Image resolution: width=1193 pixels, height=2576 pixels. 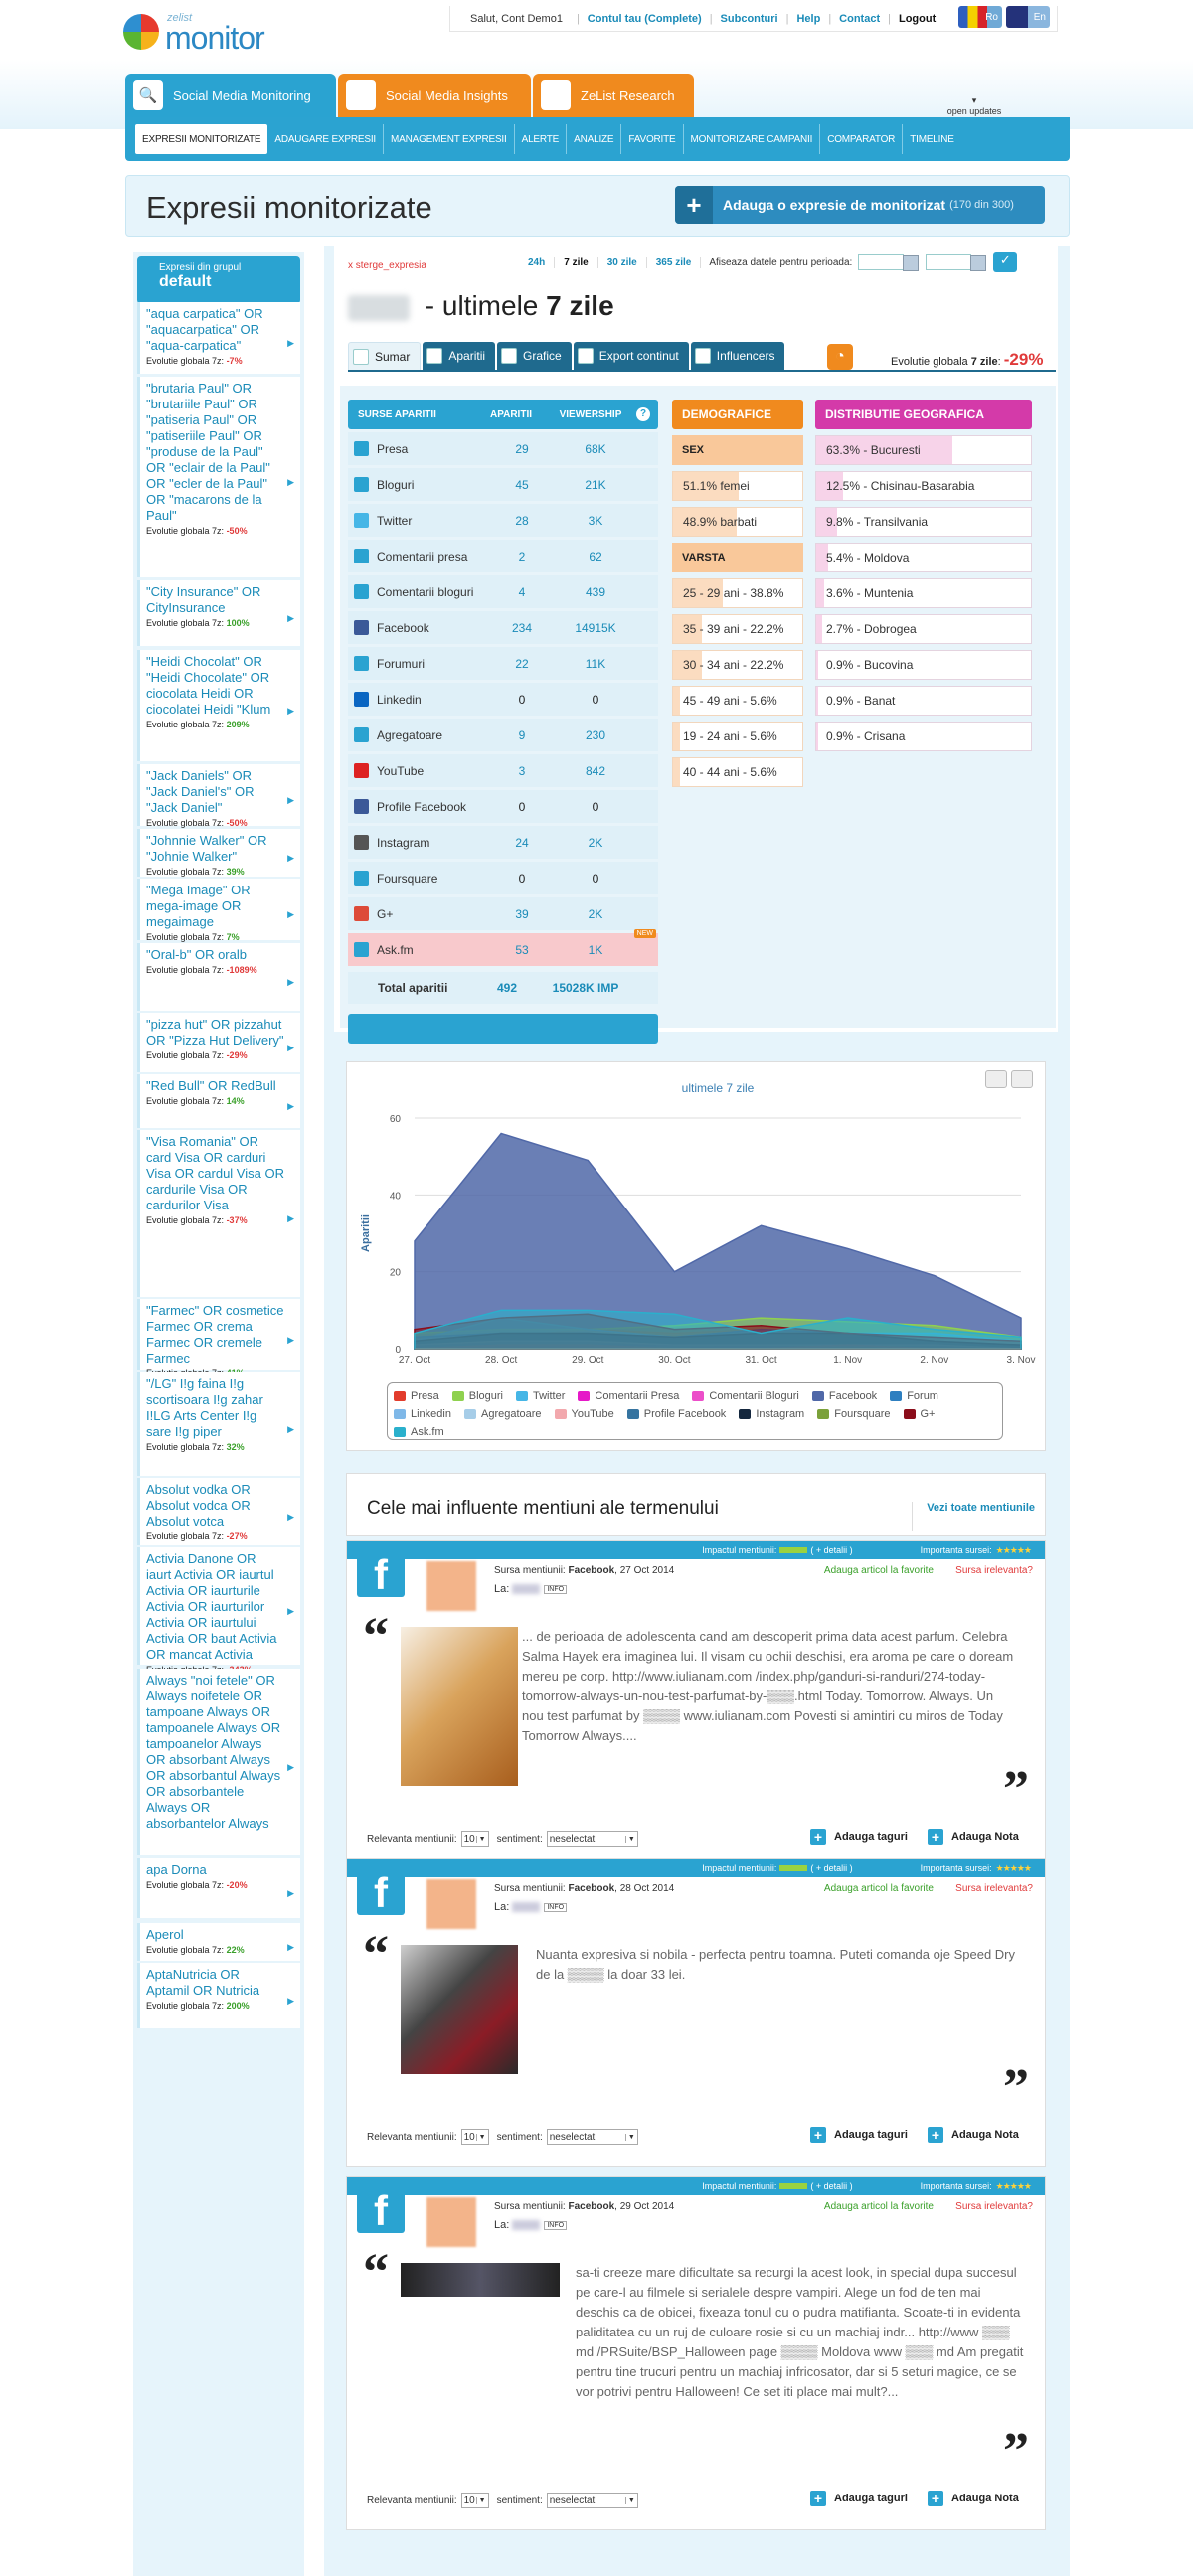 I want to click on subnav-timeline: TIMELINE, so click(x=932, y=139).